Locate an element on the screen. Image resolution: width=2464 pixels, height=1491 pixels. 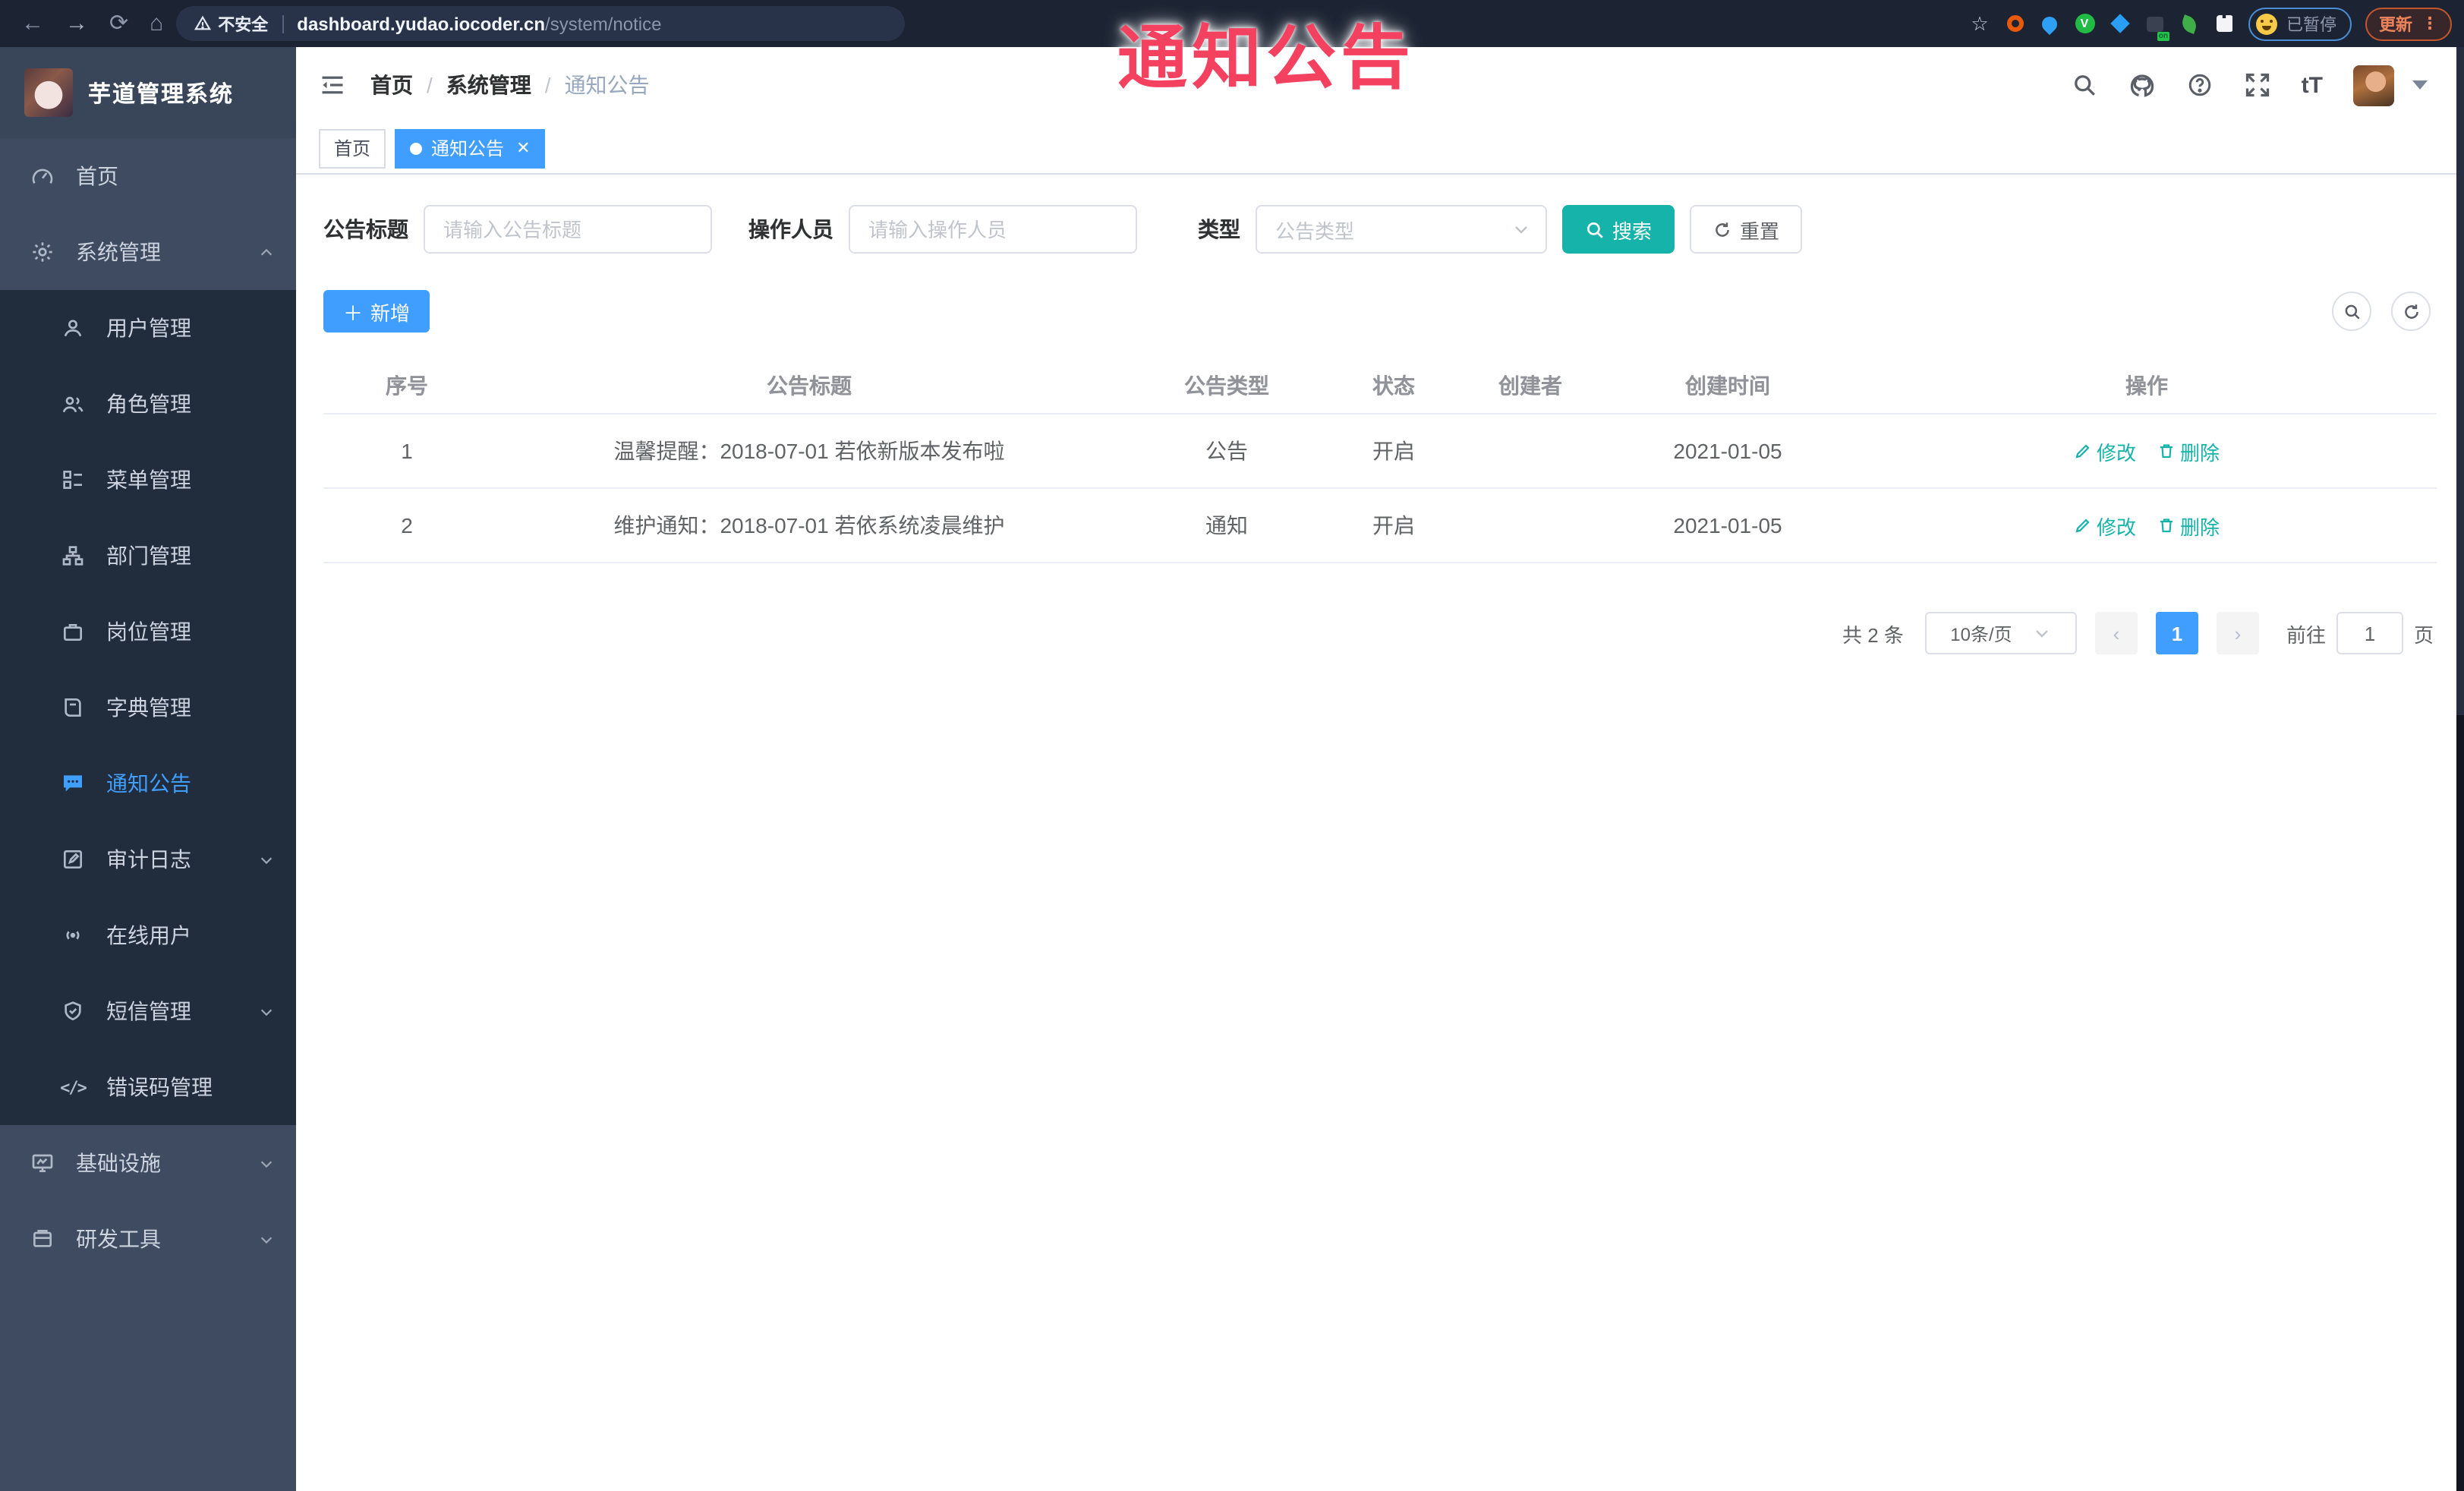
refresh-icon is located at coordinates (2411, 311).